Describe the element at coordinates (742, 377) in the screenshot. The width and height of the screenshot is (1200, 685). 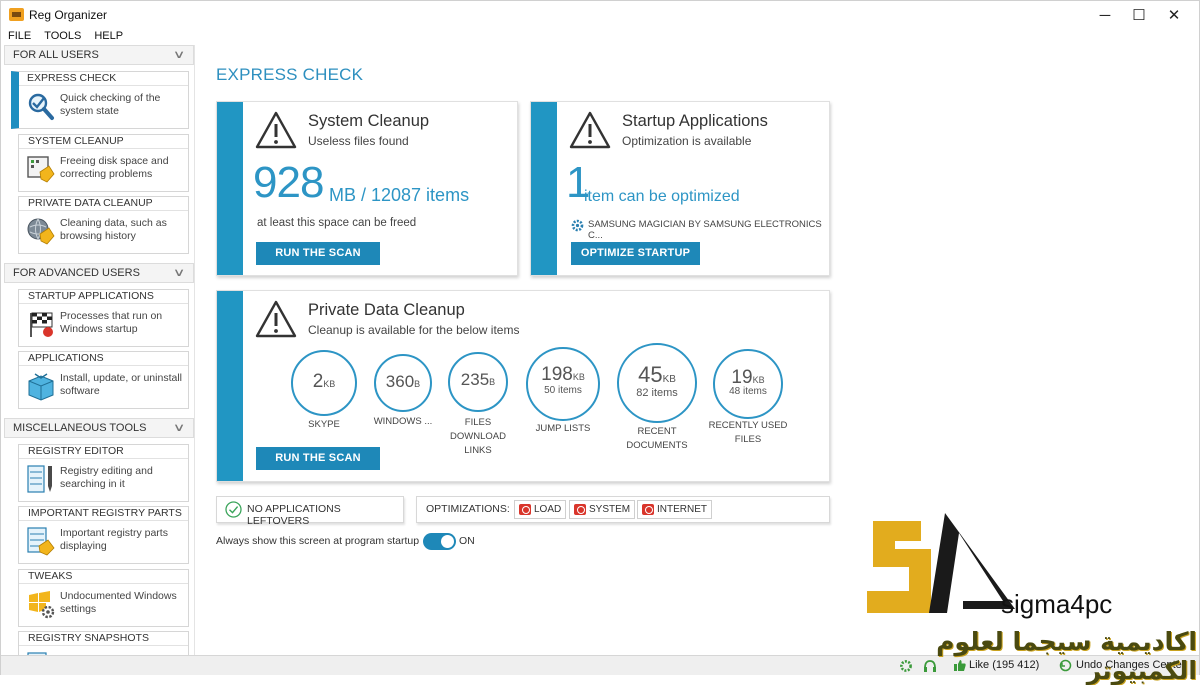
I see `item-value: 19` at that location.